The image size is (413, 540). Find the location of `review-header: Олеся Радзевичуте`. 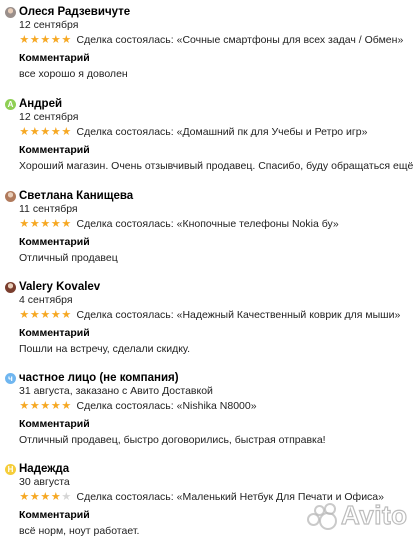

review-header: Олеся Радзевичуте is located at coordinates (67, 12).